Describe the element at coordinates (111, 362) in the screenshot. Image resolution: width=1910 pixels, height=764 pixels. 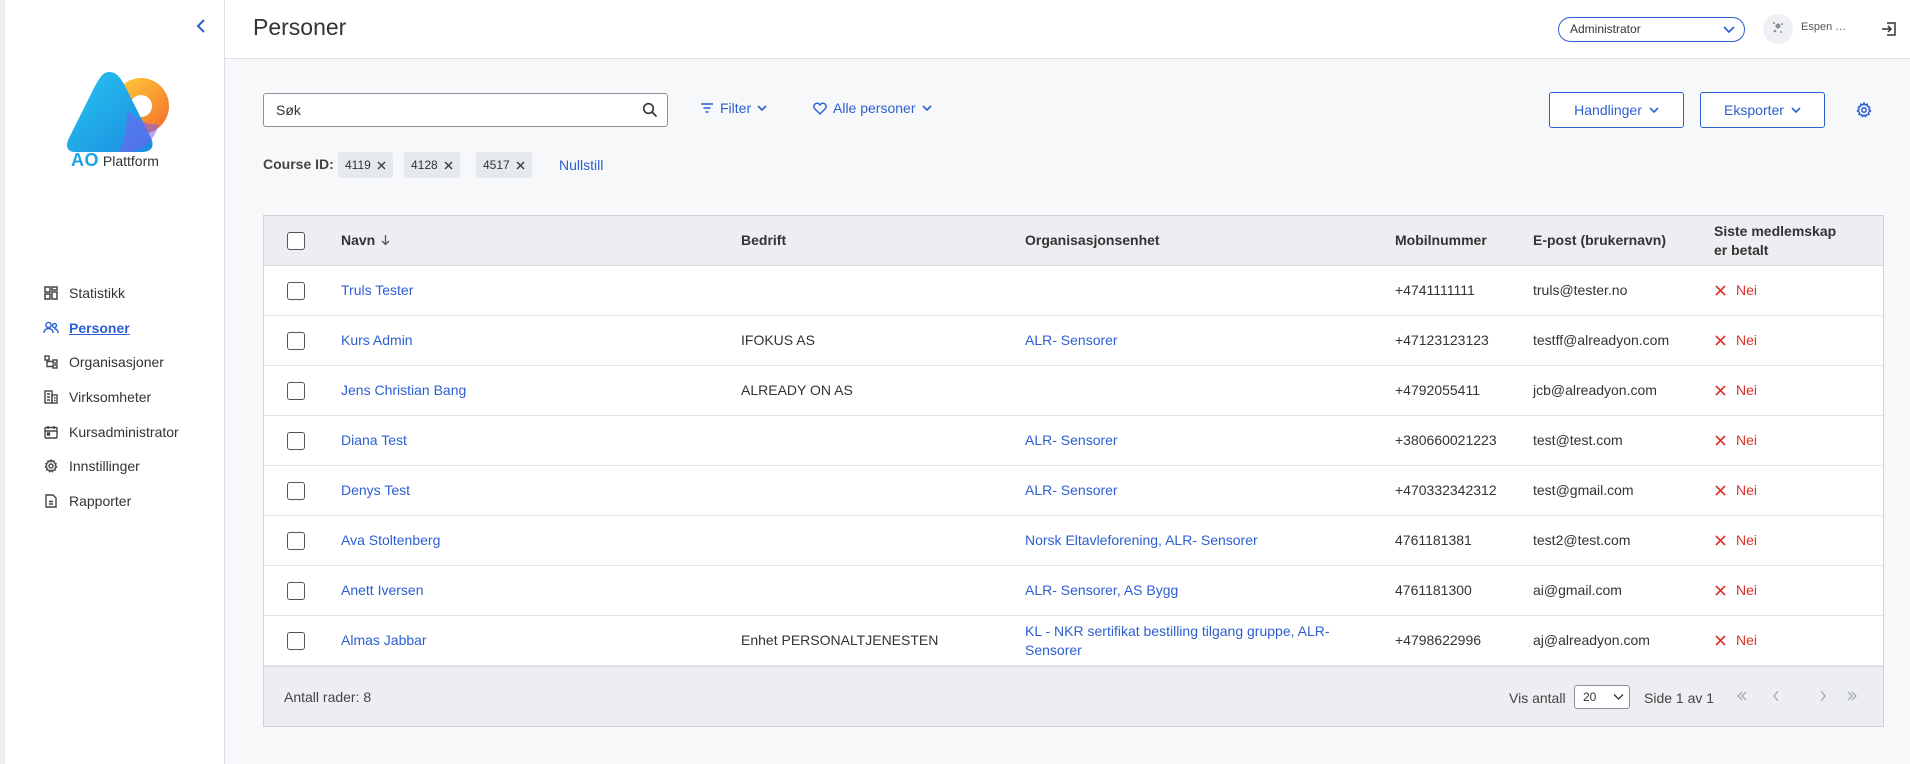
I see `sidebar-item-organisasjoner: Organisasjoner` at that location.